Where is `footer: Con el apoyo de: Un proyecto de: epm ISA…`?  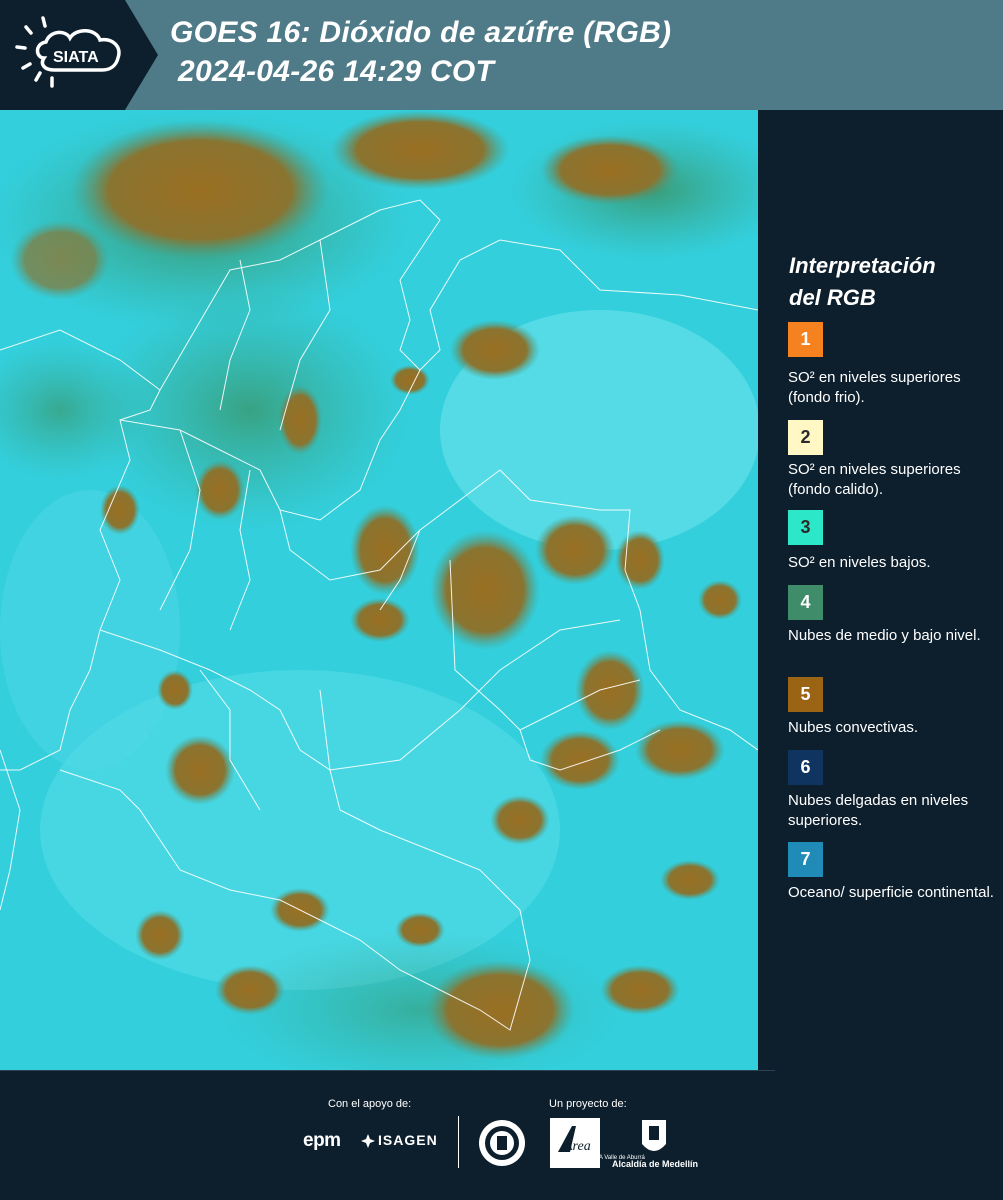 footer: Con el apoyo de: Un proyecto de: epm ISA… is located at coordinates (501, 1135).